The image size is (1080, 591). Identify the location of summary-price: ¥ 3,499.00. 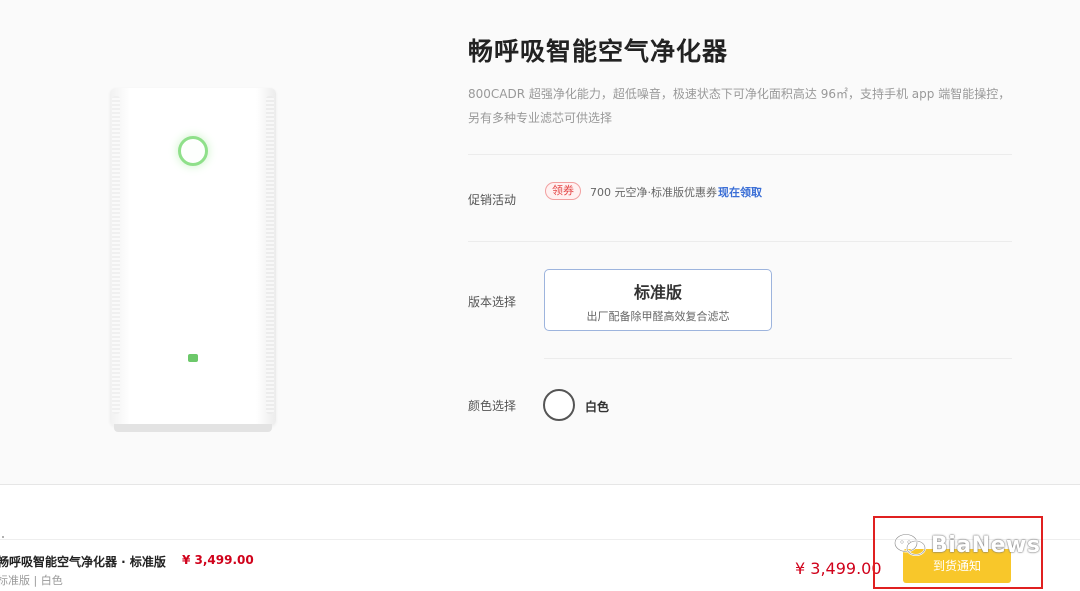
(218, 560).